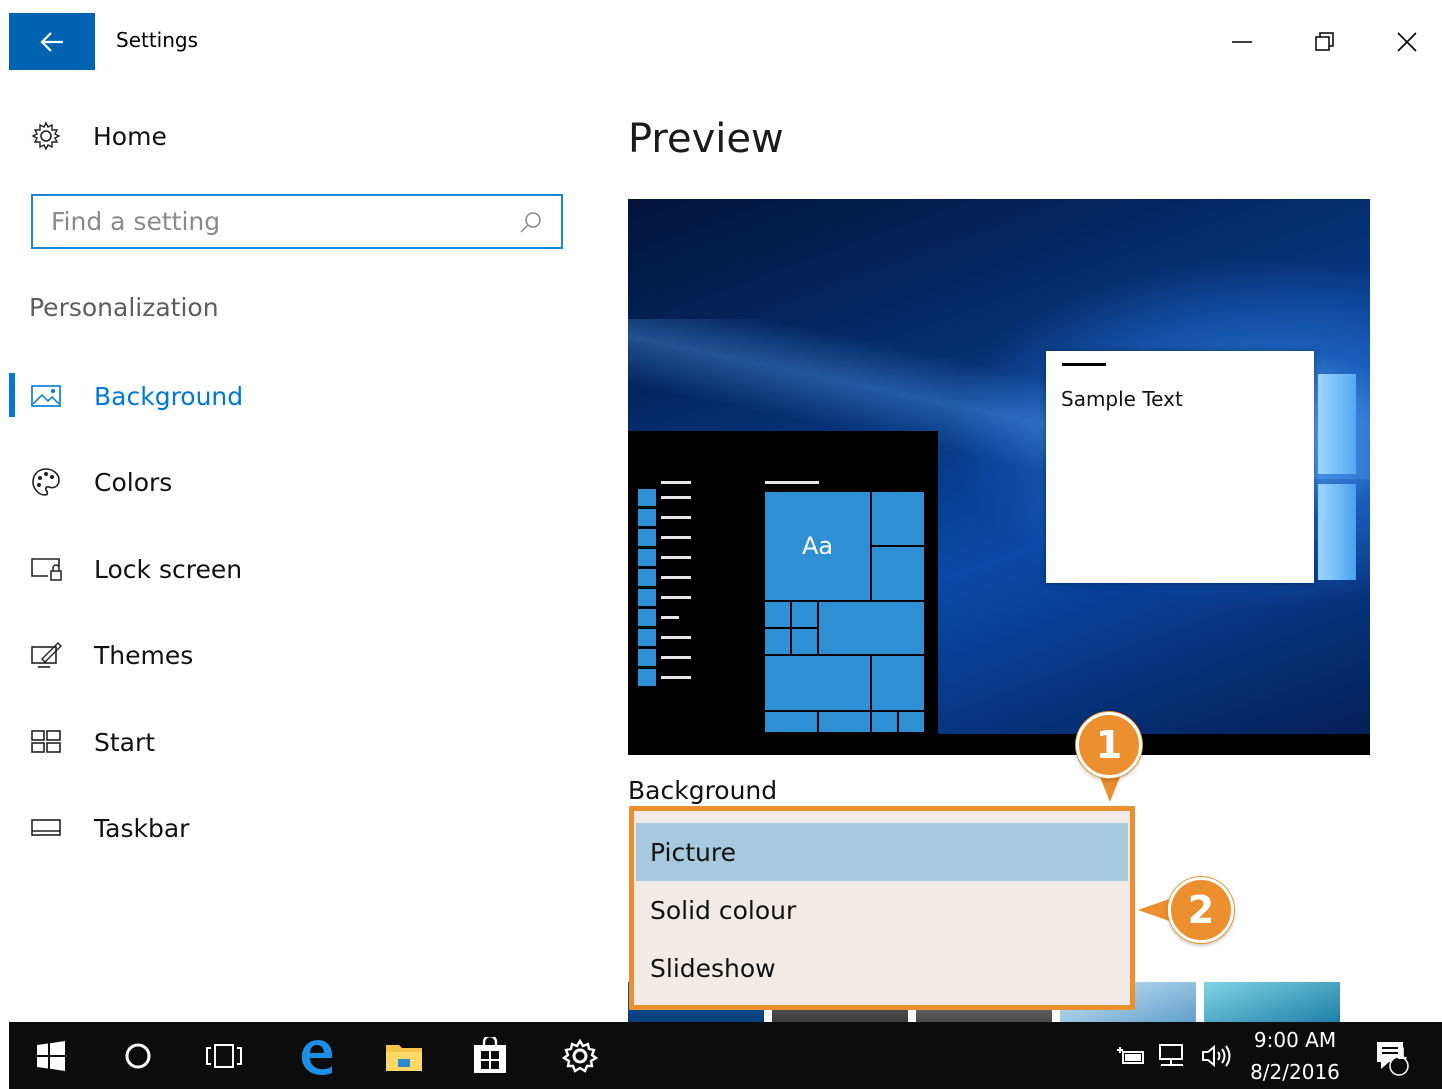  Describe the element at coordinates (1122, 399) in the screenshot. I see `sample-text: Sample Text` at that location.